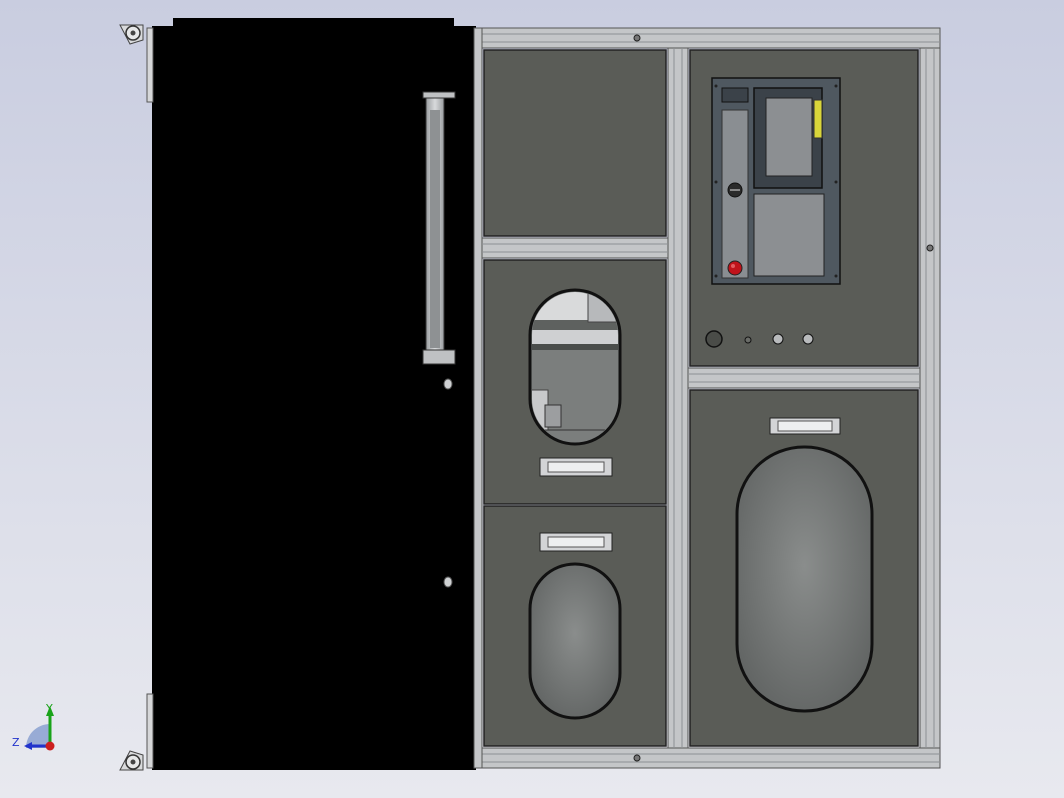  Describe the element at coordinates (150, 65) in the screenshot. I see `left-plate-top` at that location.